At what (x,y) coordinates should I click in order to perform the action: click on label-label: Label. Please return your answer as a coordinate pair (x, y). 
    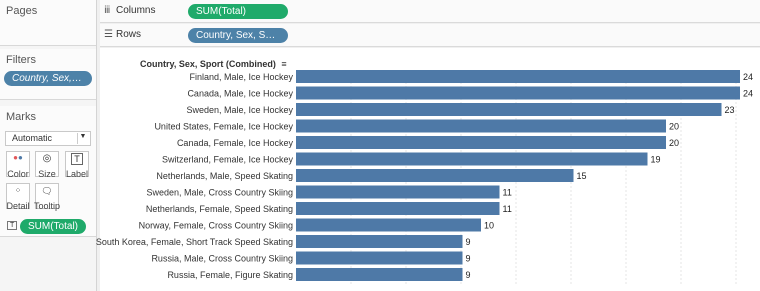
    Looking at the image, I should click on (77, 174).